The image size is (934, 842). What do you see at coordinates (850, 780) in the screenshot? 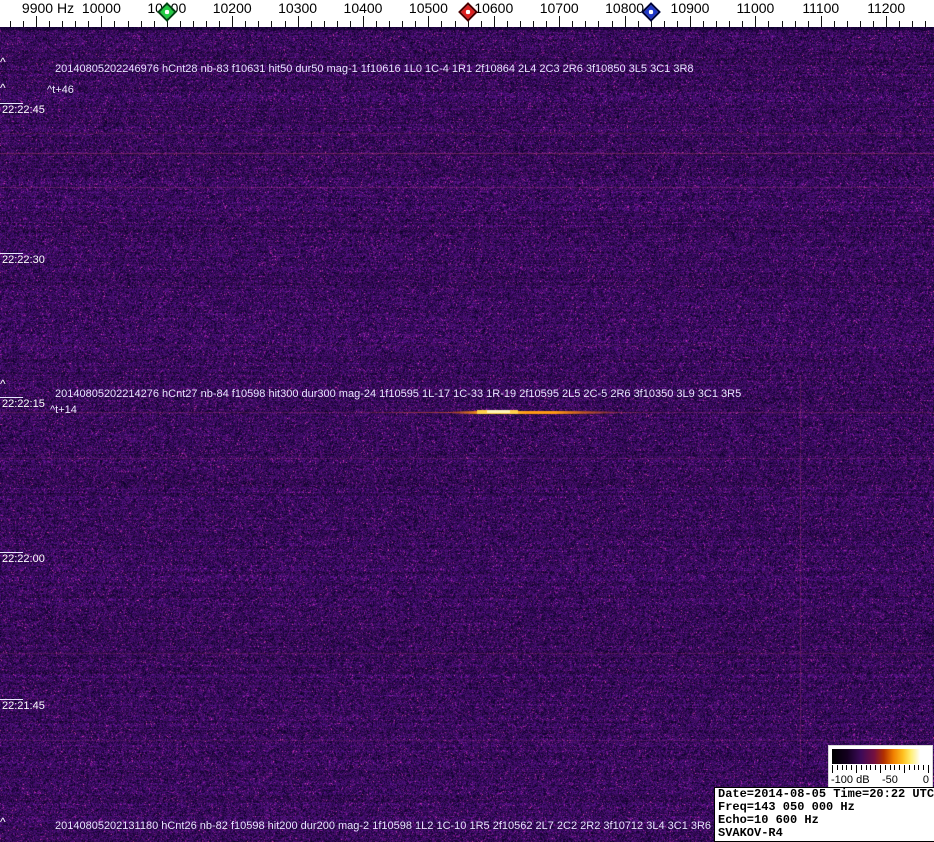
I see `db-label-min: -100 dB` at bounding box center [850, 780].